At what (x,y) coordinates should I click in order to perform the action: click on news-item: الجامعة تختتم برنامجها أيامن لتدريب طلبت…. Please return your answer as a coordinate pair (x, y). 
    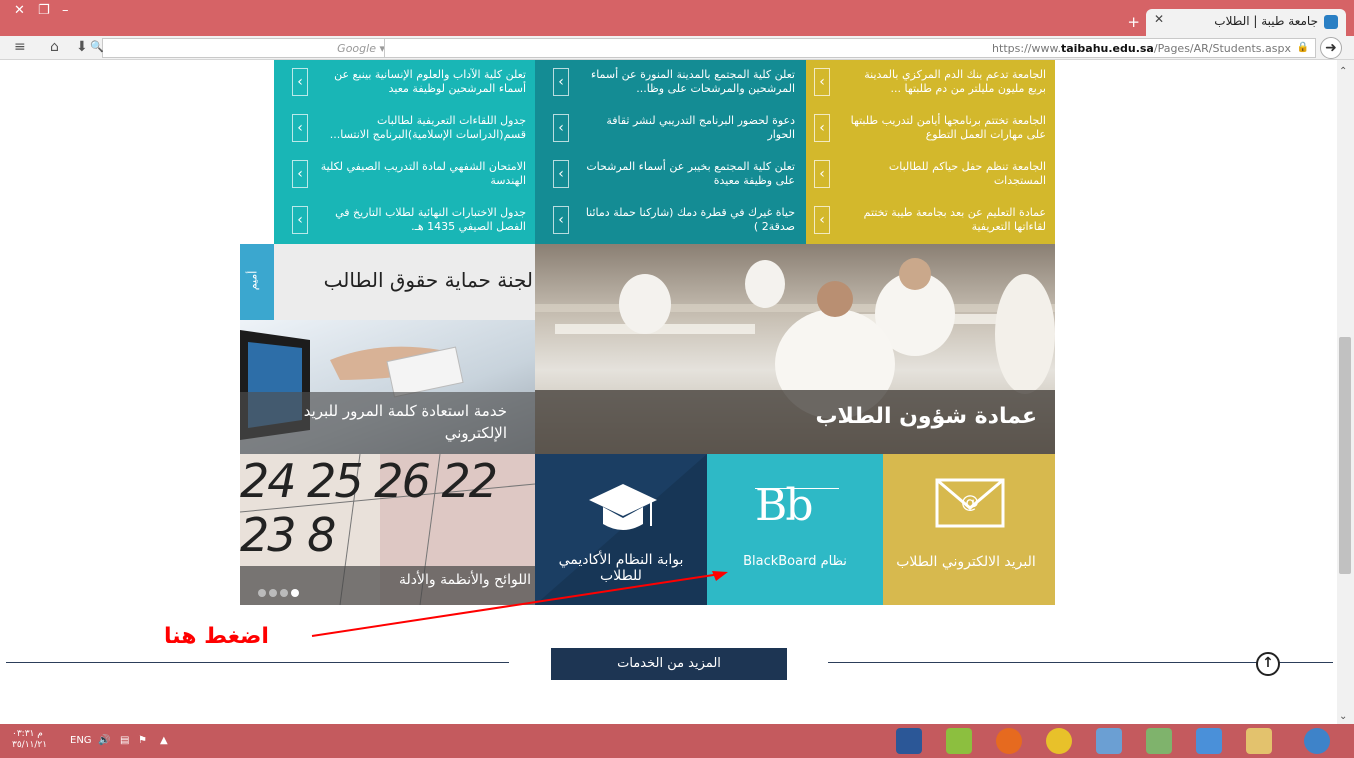
    Looking at the image, I should click on (948, 128).